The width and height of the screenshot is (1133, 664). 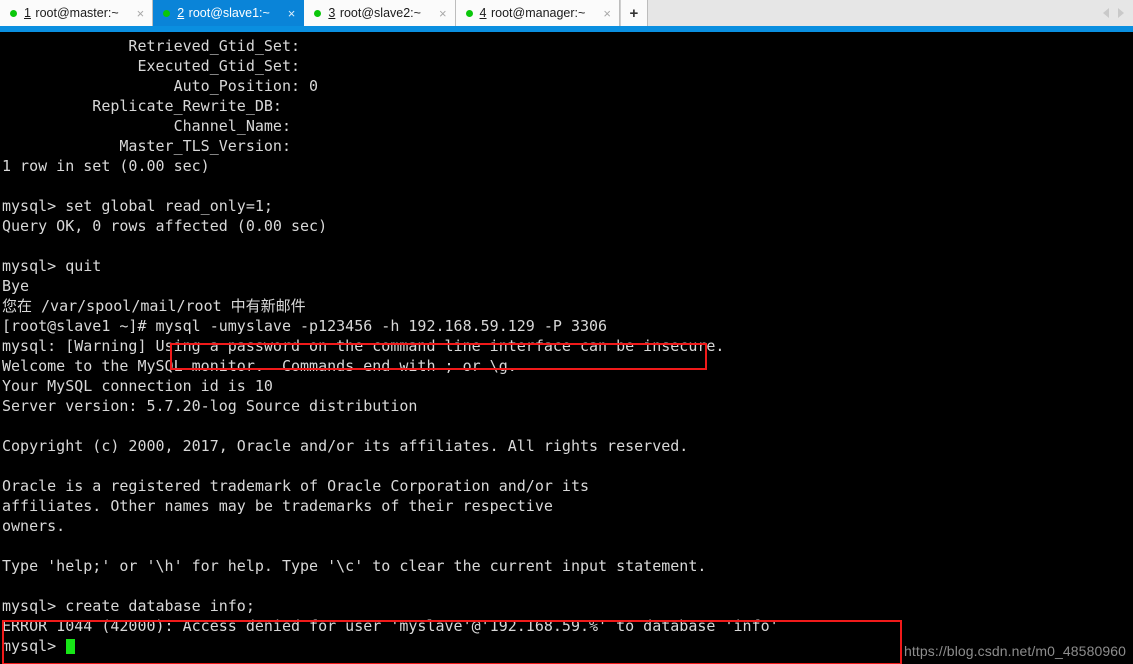 What do you see at coordinates (137, 386) in the screenshot?
I see `terminal-line: Your MySQL connection id is 10` at bounding box center [137, 386].